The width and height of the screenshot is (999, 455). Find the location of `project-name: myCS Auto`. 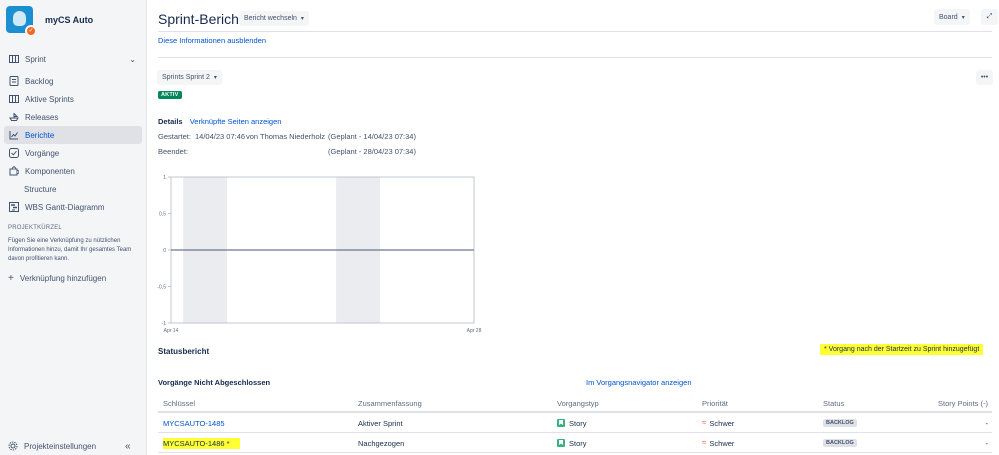

project-name: myCS Auto is located at coordinates (69, 19).